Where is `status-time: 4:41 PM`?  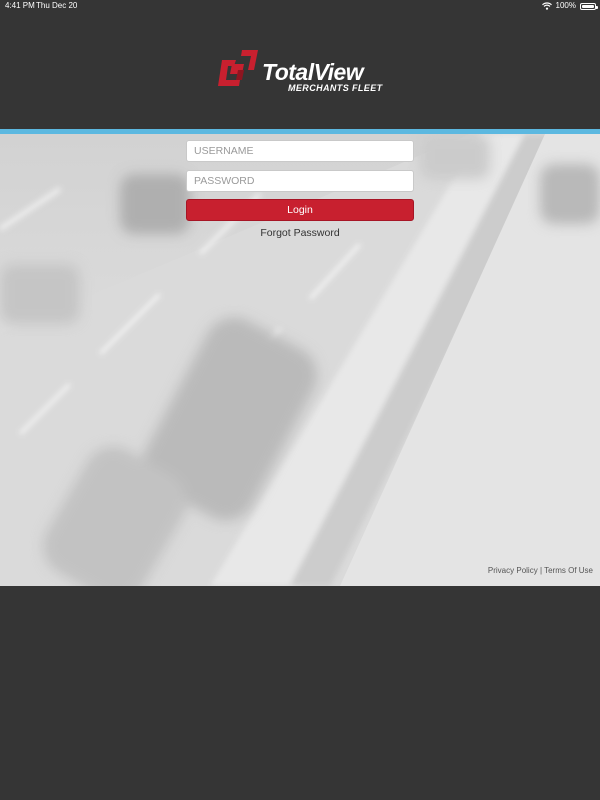 status-time: 4:41 PM is located at coordinates (20, 5).